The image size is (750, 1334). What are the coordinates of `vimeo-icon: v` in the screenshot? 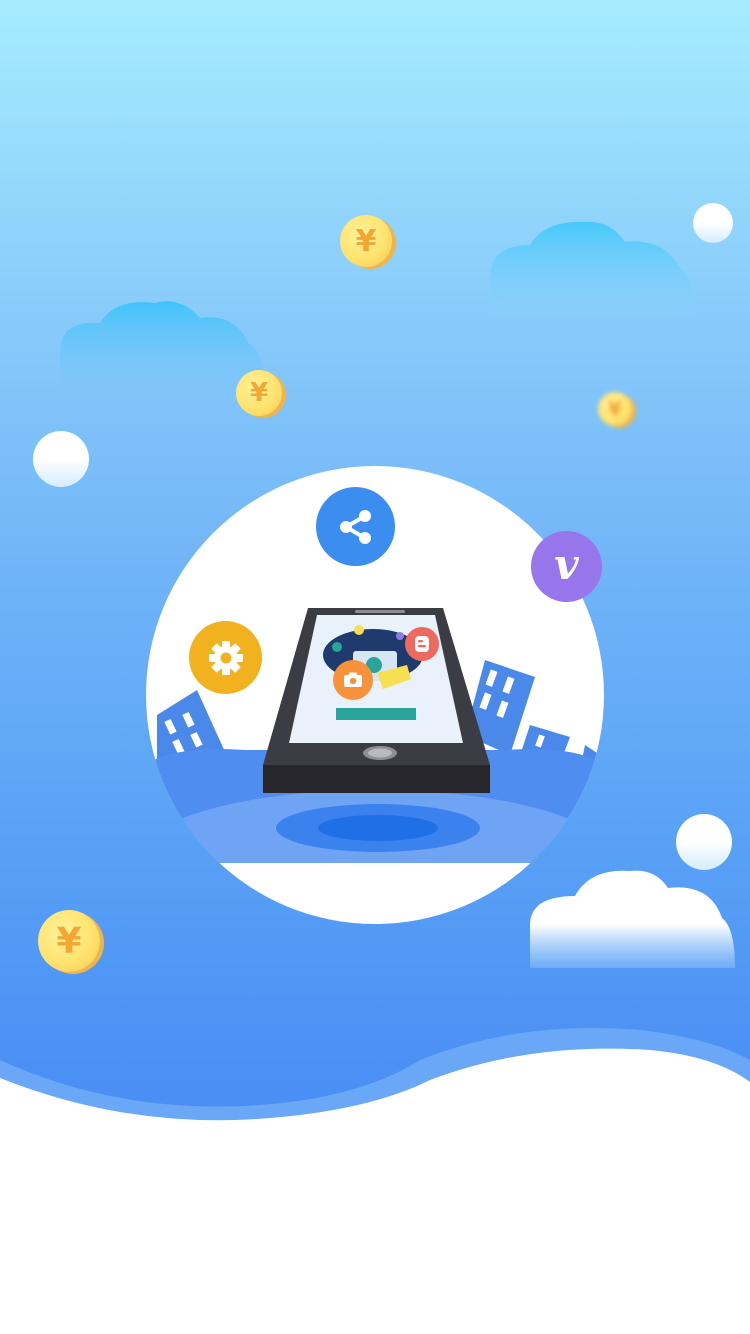 It's located at (566, 566).